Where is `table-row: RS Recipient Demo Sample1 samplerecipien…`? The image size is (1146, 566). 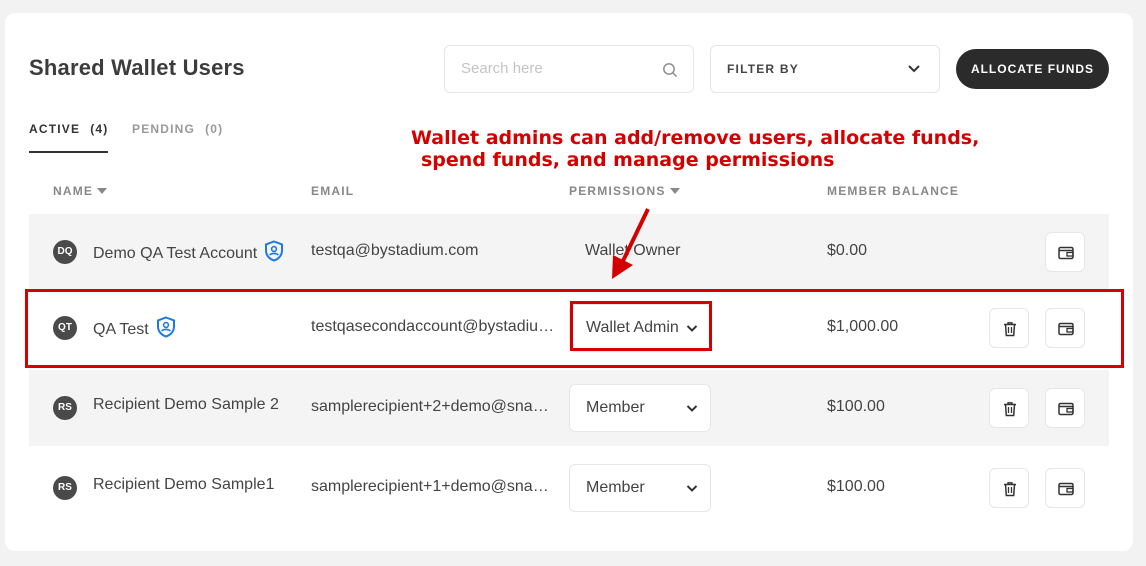
table-row: RS Recipient Demo Sample1 samplerecipien… is located at coordinates (569, 488).